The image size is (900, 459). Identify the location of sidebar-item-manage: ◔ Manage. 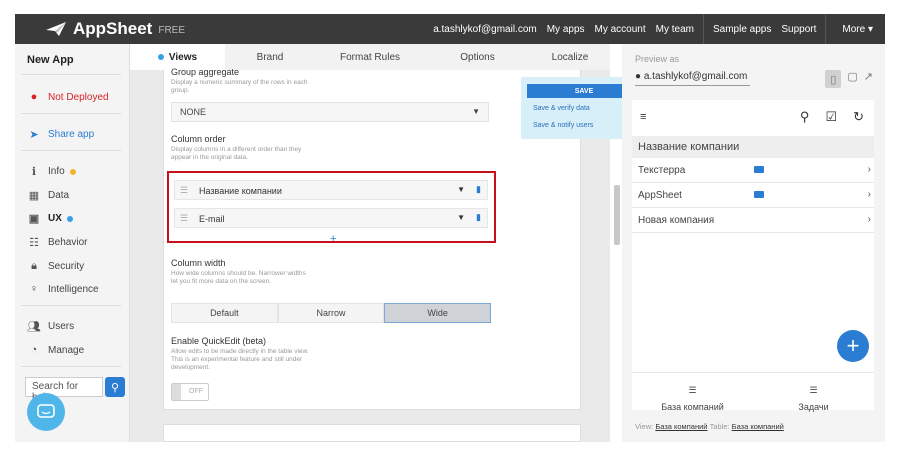
(55, 350).